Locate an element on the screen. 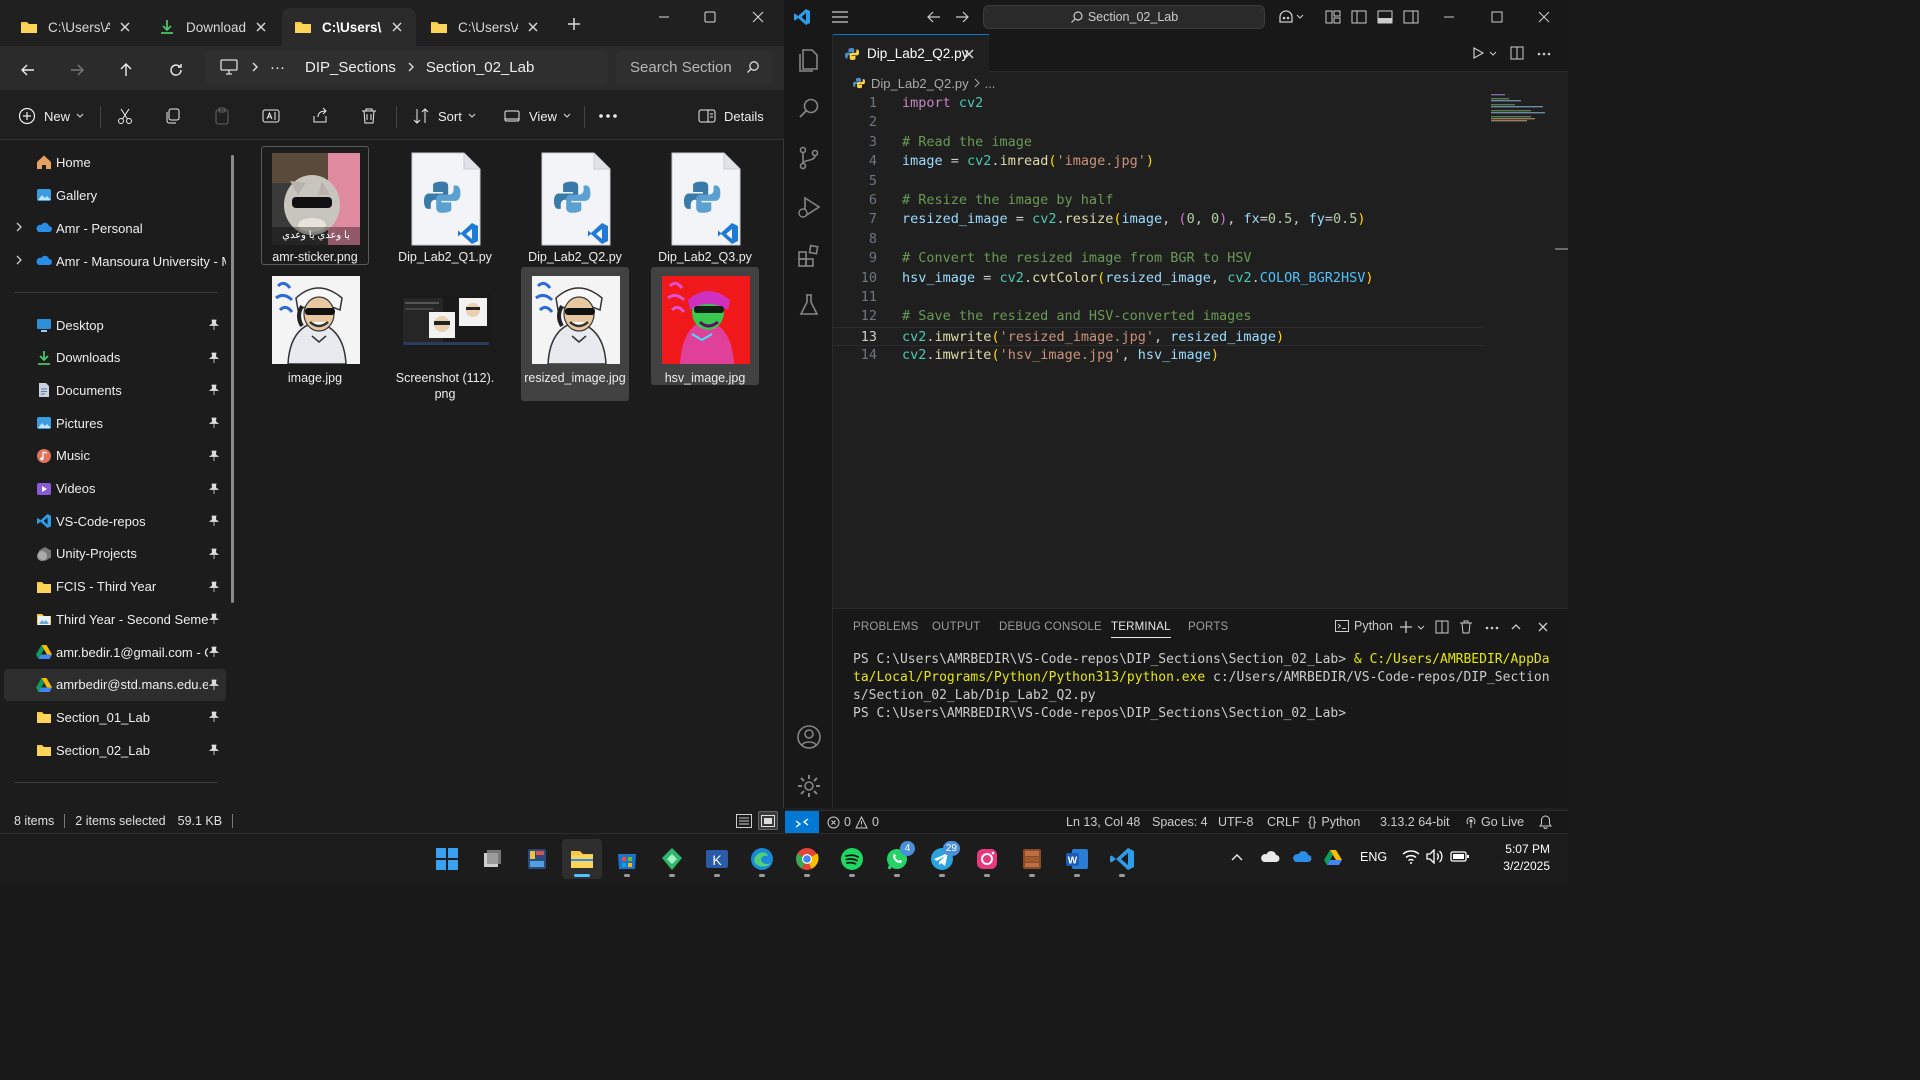  sidebar-item-amr-bedir-1-gmail-com-go: amr.bedir.1@gmail.com - Go is located at coordinates (115, 652).